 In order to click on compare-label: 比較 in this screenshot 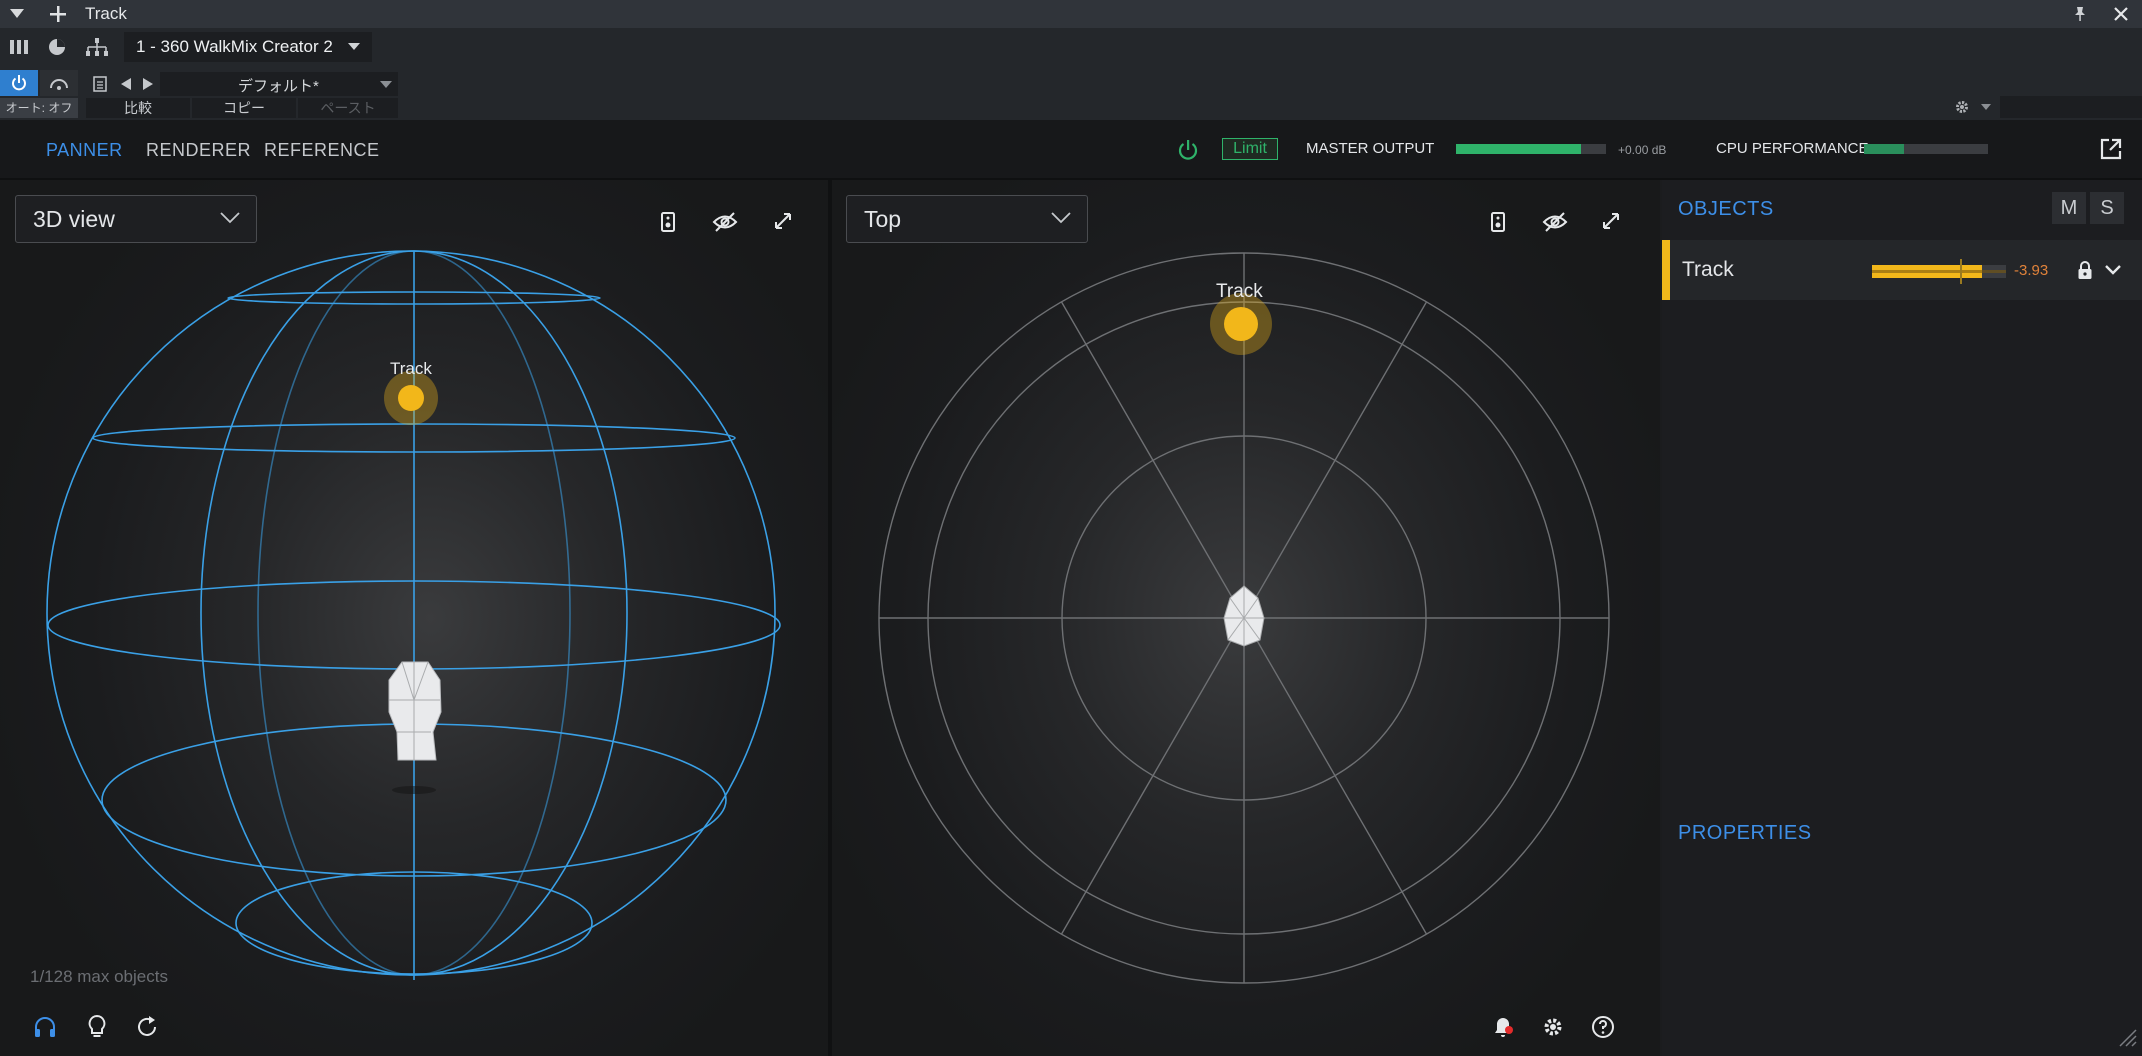, I will do `click(138, 108)`.